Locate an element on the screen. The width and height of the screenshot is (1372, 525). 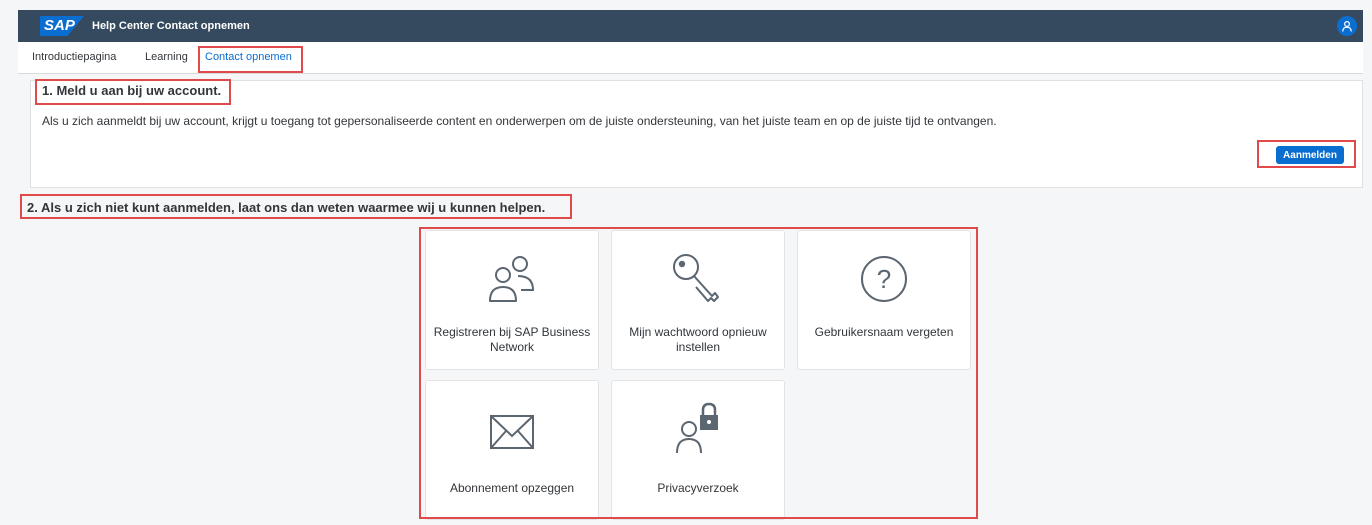
app-title: Help Center Contact opnemen is located at coordinates (171, 26).